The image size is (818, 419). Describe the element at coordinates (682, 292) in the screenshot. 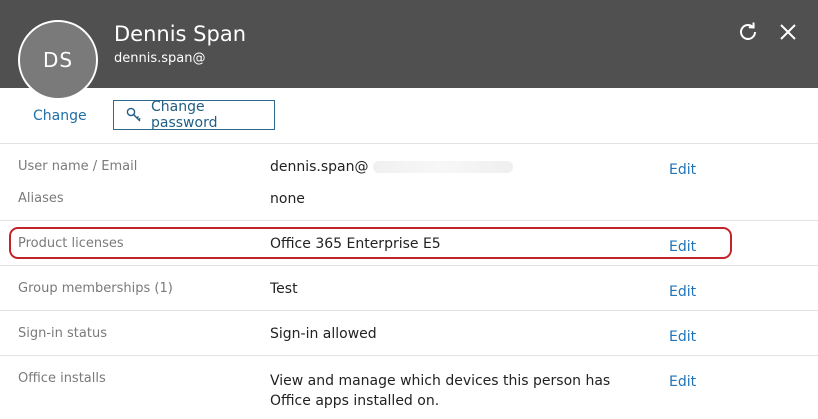

I see `edit-groups-link: Edit` at that location.